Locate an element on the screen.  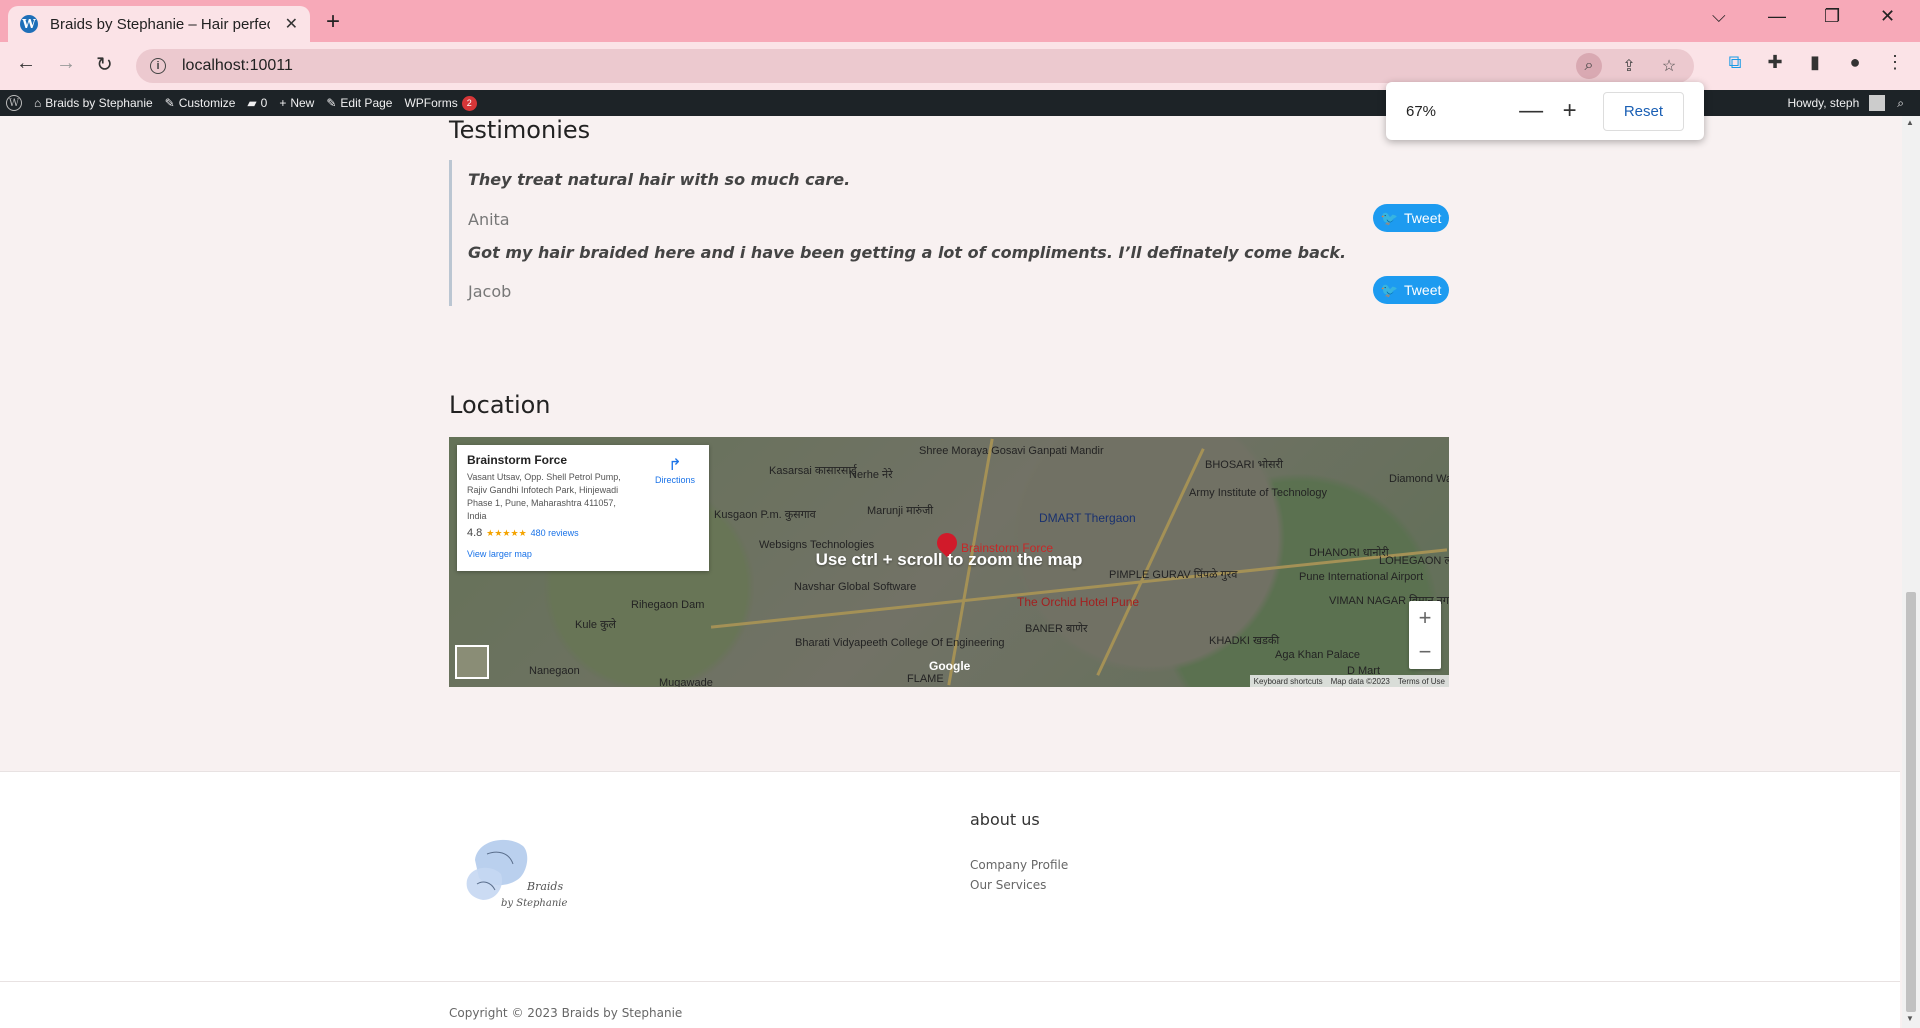
menu-kebab-icon: ⋮ is located at coordinates (1895, 62).